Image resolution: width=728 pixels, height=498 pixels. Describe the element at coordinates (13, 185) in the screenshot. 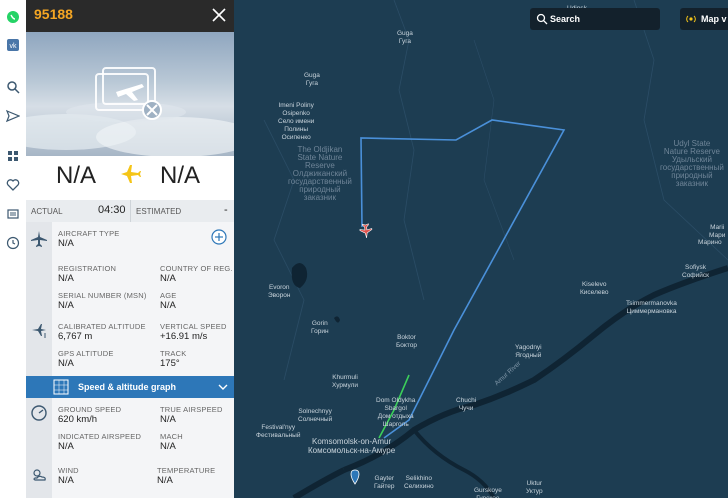

I see `heart-icon` at that location.